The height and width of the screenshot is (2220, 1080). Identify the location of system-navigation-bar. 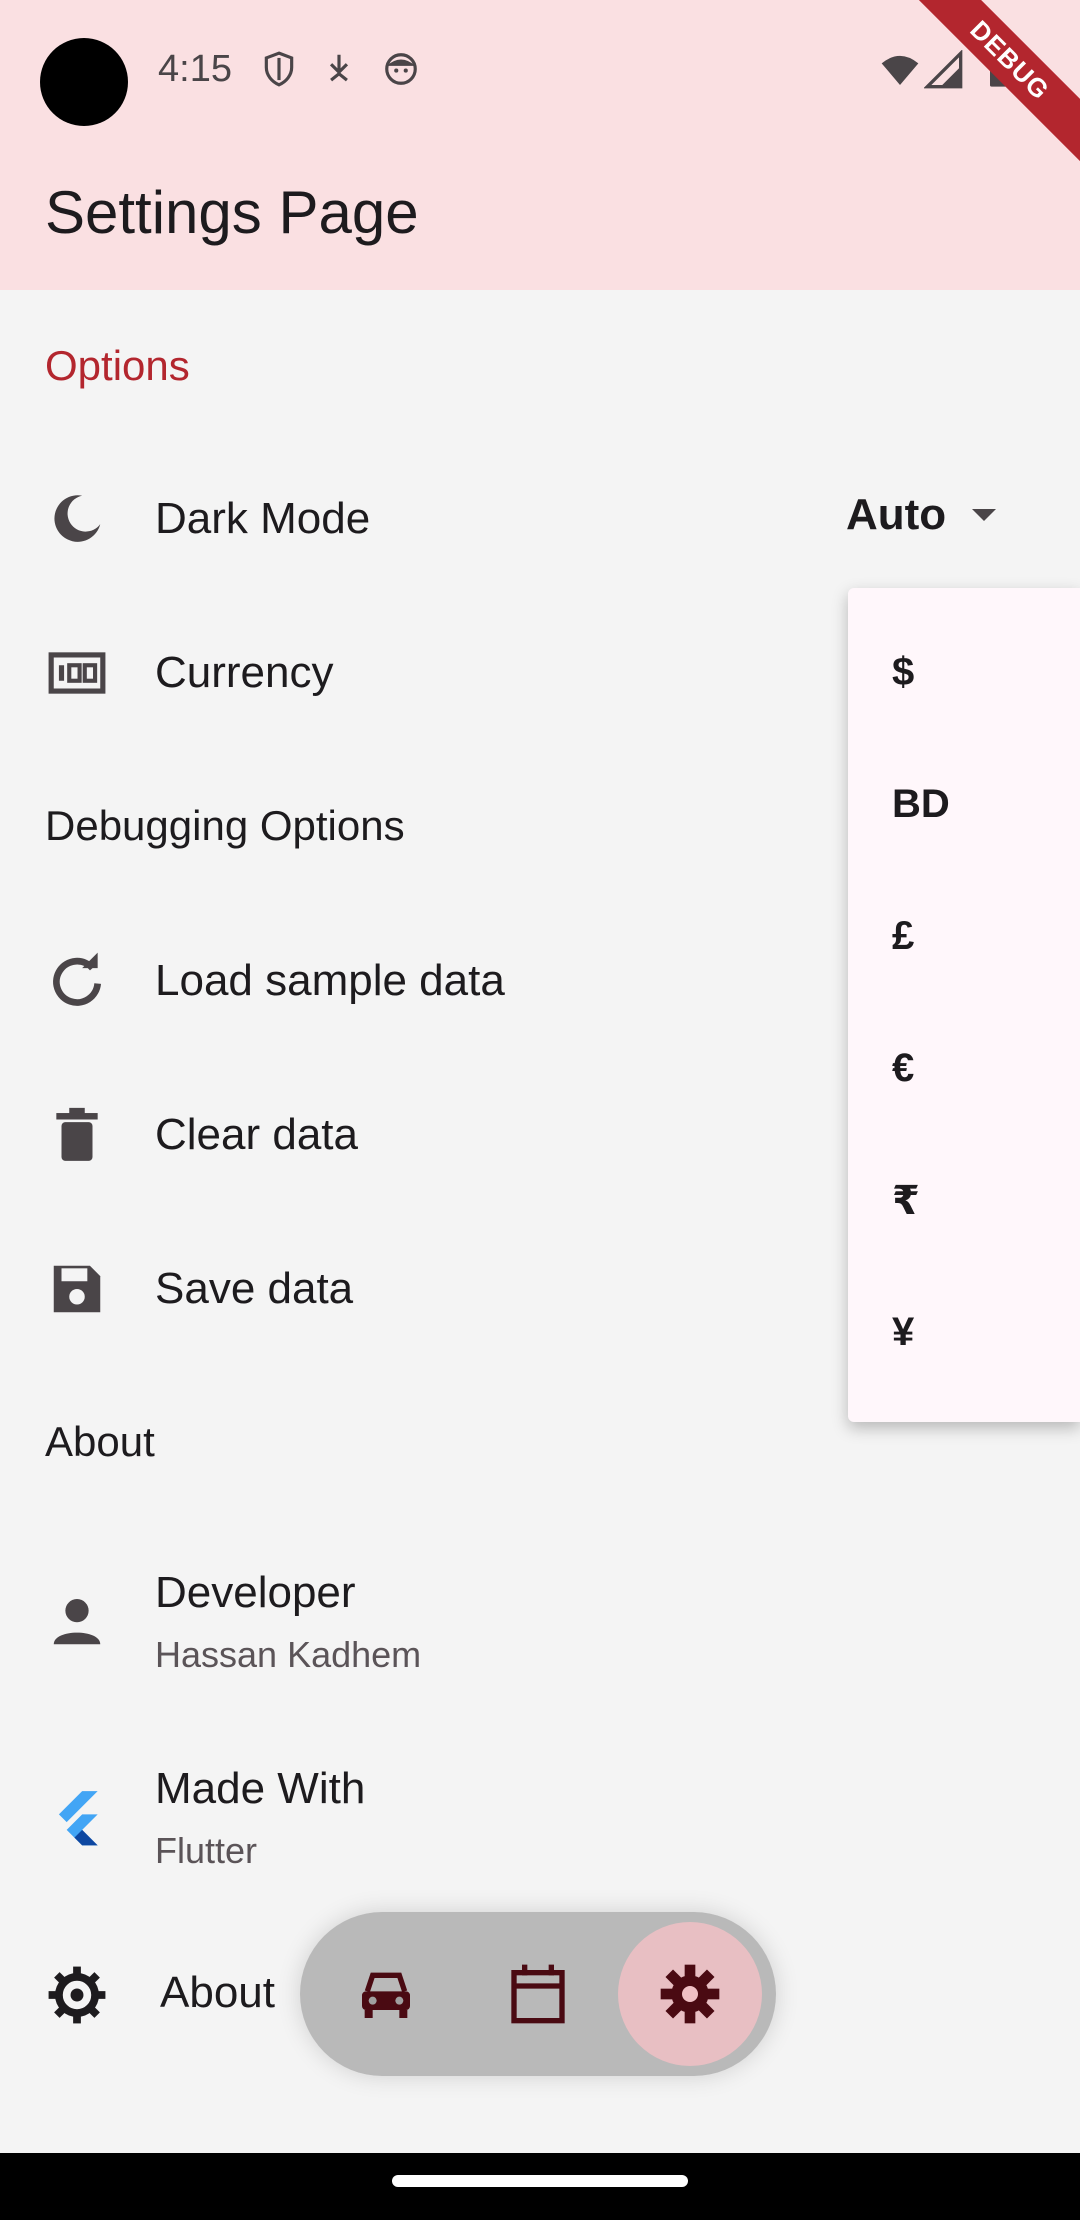
(540, 2186).